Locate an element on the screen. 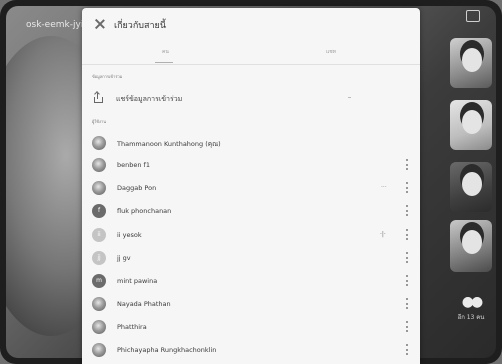 The width and height of the screenshot is (502, 364). tab-chat: แชท is located at coordinates (331, 52).